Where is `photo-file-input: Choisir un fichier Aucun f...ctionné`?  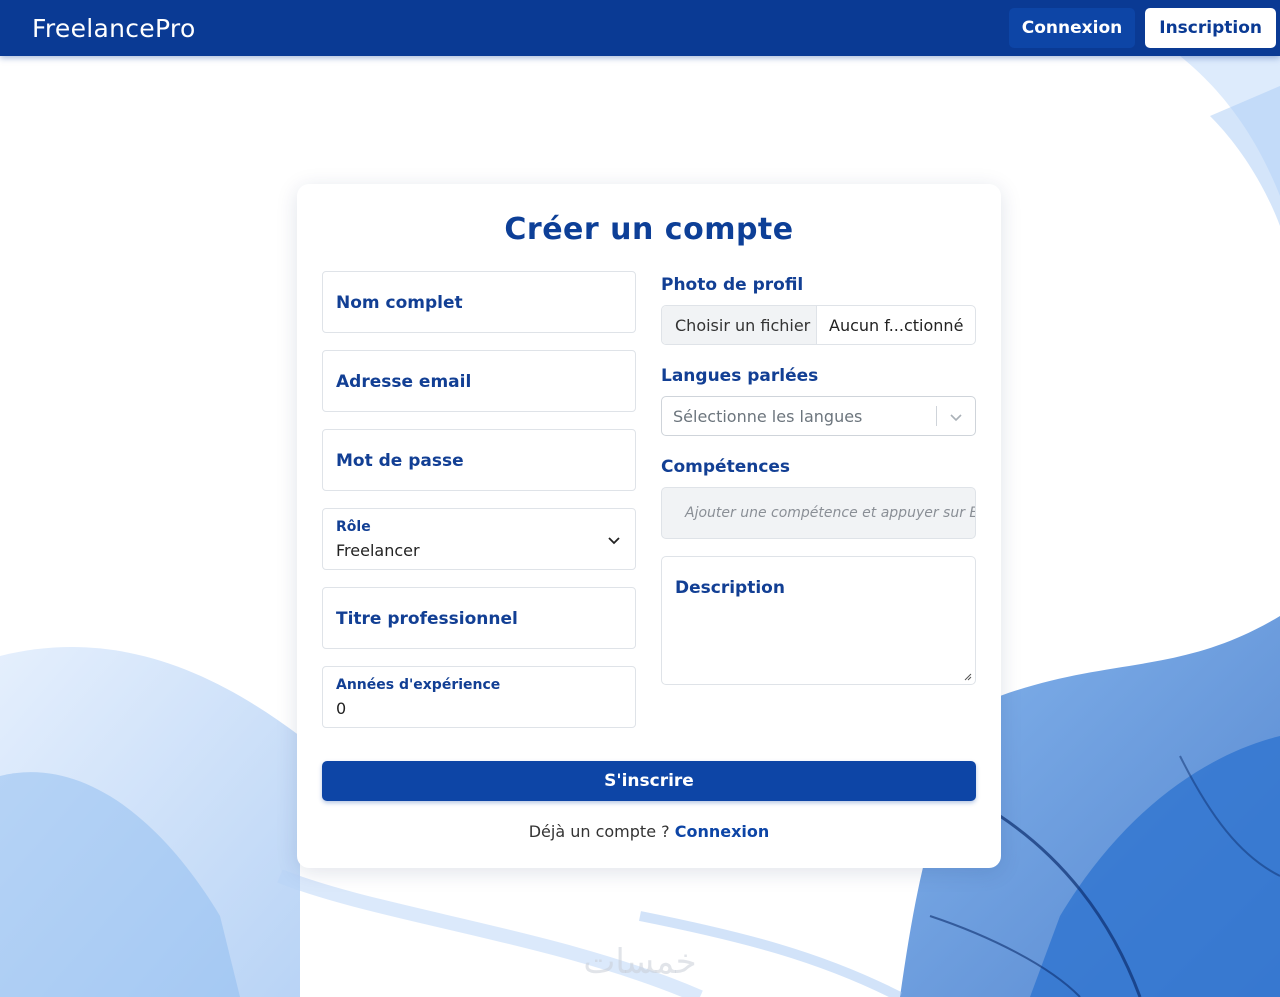
photo-file-input: Choisir un fichier Aucun f...ctionné is located at coordinates (818, 325).